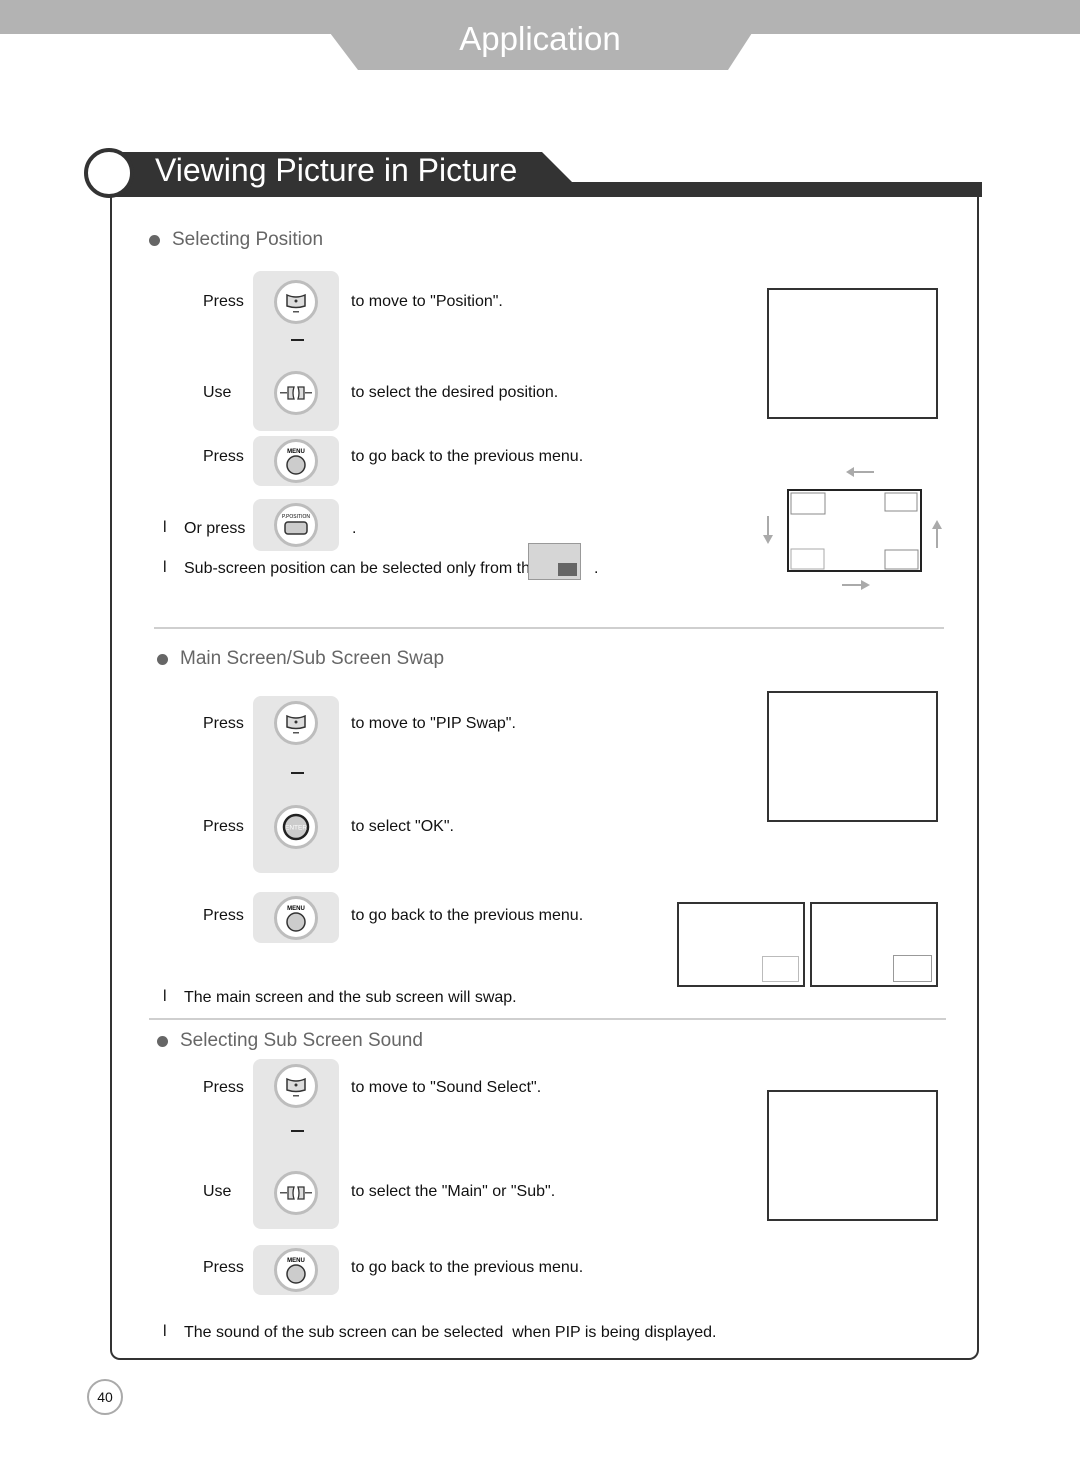 The image size is (1080, 1476). I want to click on section-heading-selecting-position: Selecting Position, so click(236, 240).